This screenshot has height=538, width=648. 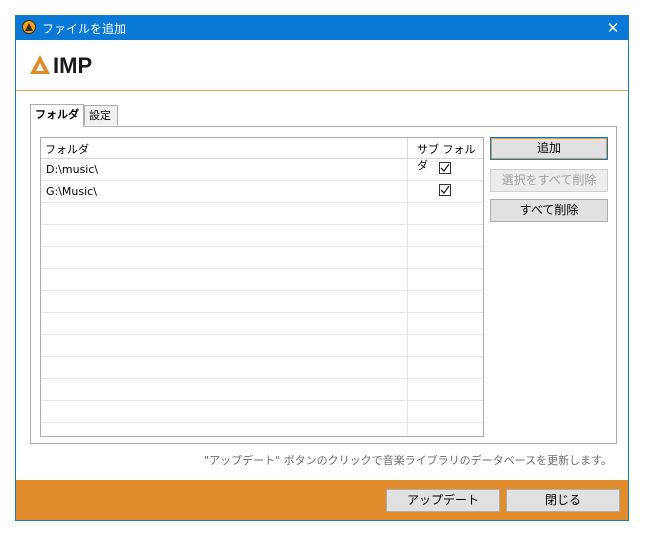 I want to click on table-row: G:\Music\, so click(x=262, y=192).